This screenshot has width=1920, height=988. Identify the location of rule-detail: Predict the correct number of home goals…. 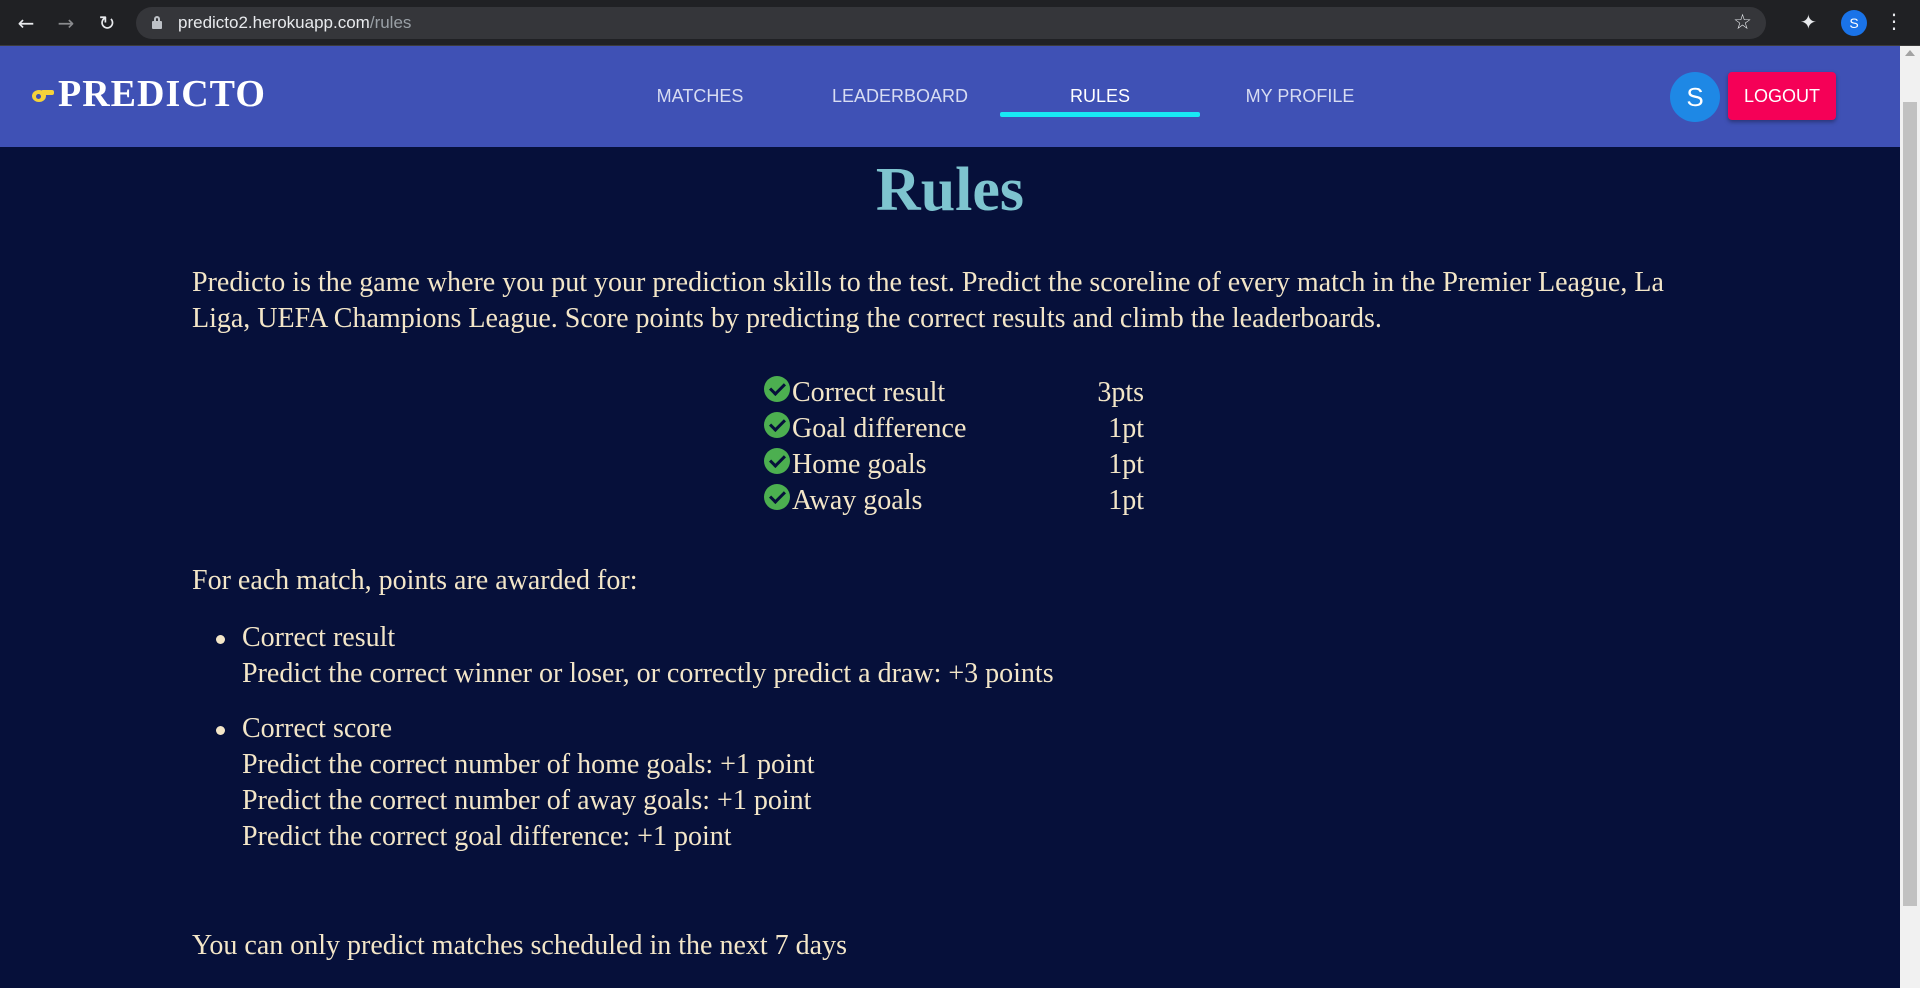
(528, 764).